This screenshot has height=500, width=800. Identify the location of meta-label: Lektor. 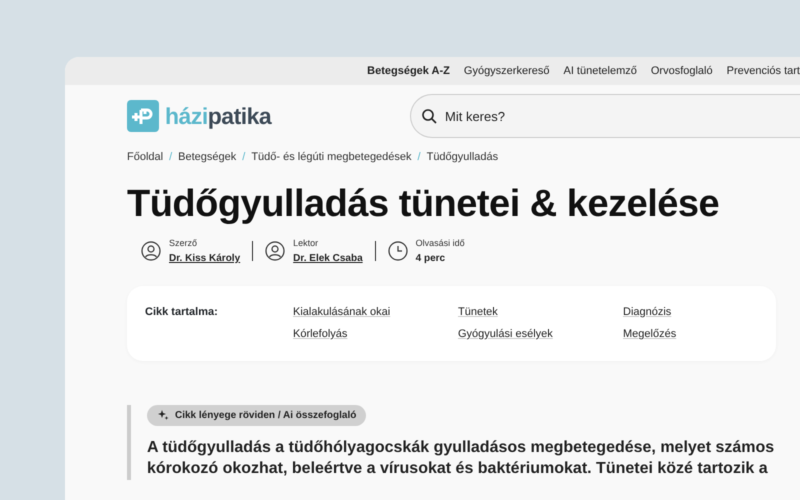
(306, 243).